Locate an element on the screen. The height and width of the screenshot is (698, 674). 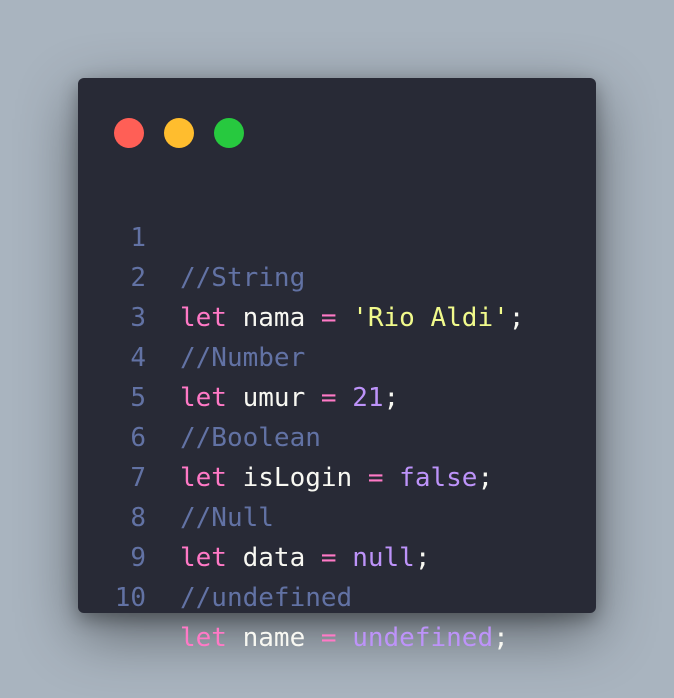
operator: = is located at coordinates (328, 638).